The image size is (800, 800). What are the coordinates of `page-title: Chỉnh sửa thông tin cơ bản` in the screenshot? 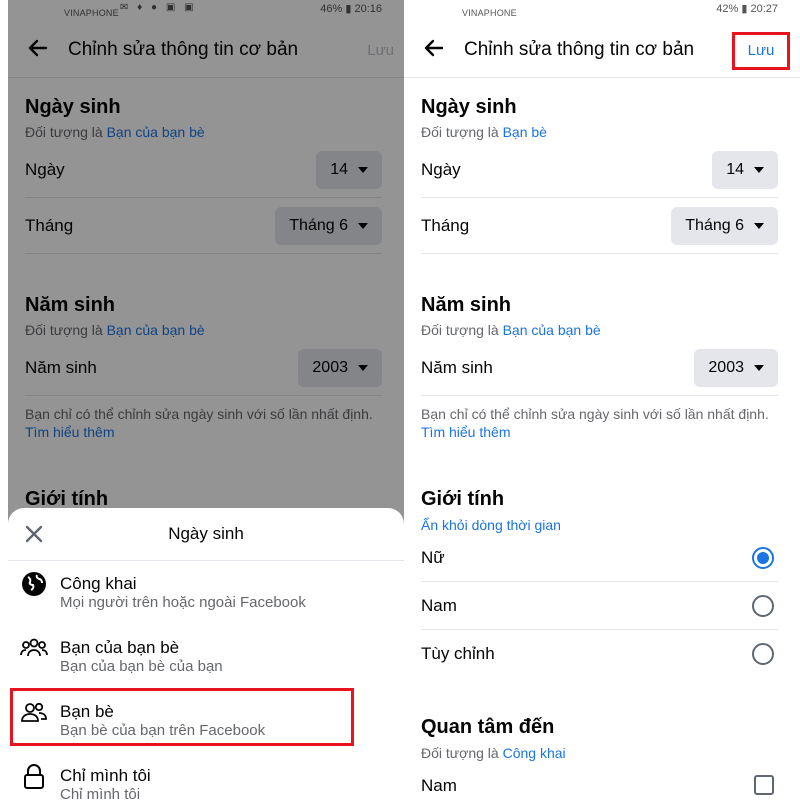 It's located at (579, 49).